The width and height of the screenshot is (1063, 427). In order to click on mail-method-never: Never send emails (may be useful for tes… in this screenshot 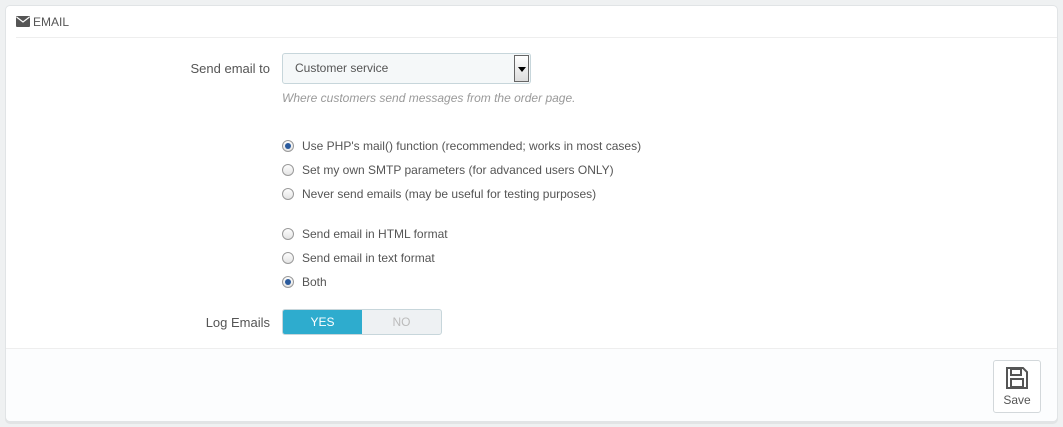, I will do `click(439, 194)`.